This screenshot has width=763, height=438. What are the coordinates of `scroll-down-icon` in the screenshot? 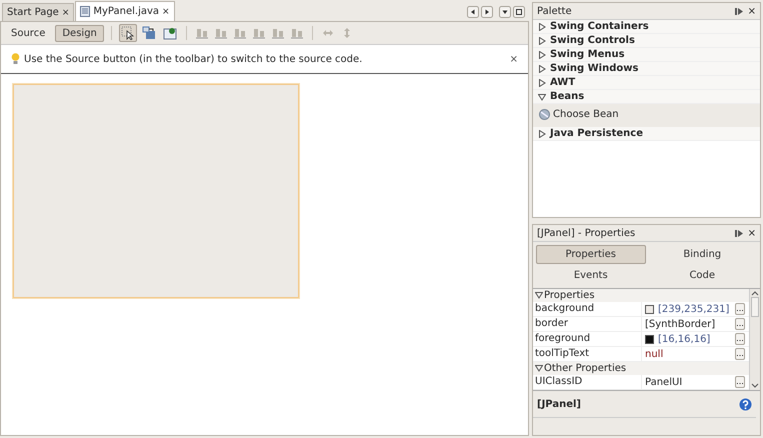 It's located at (755, 386).